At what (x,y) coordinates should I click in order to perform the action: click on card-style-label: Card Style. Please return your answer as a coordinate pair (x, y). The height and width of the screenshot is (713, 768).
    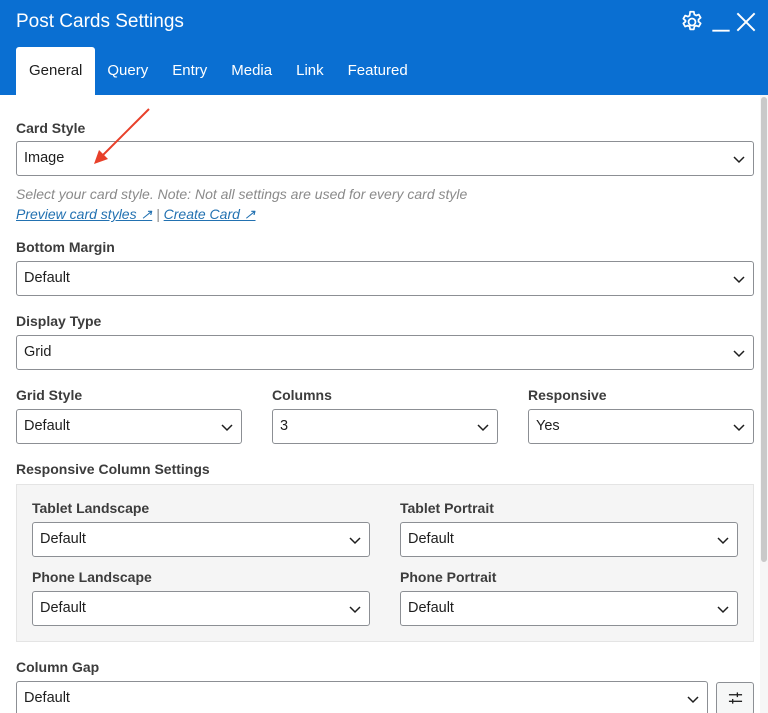
    Looking at the image, I should click on (51, 128).